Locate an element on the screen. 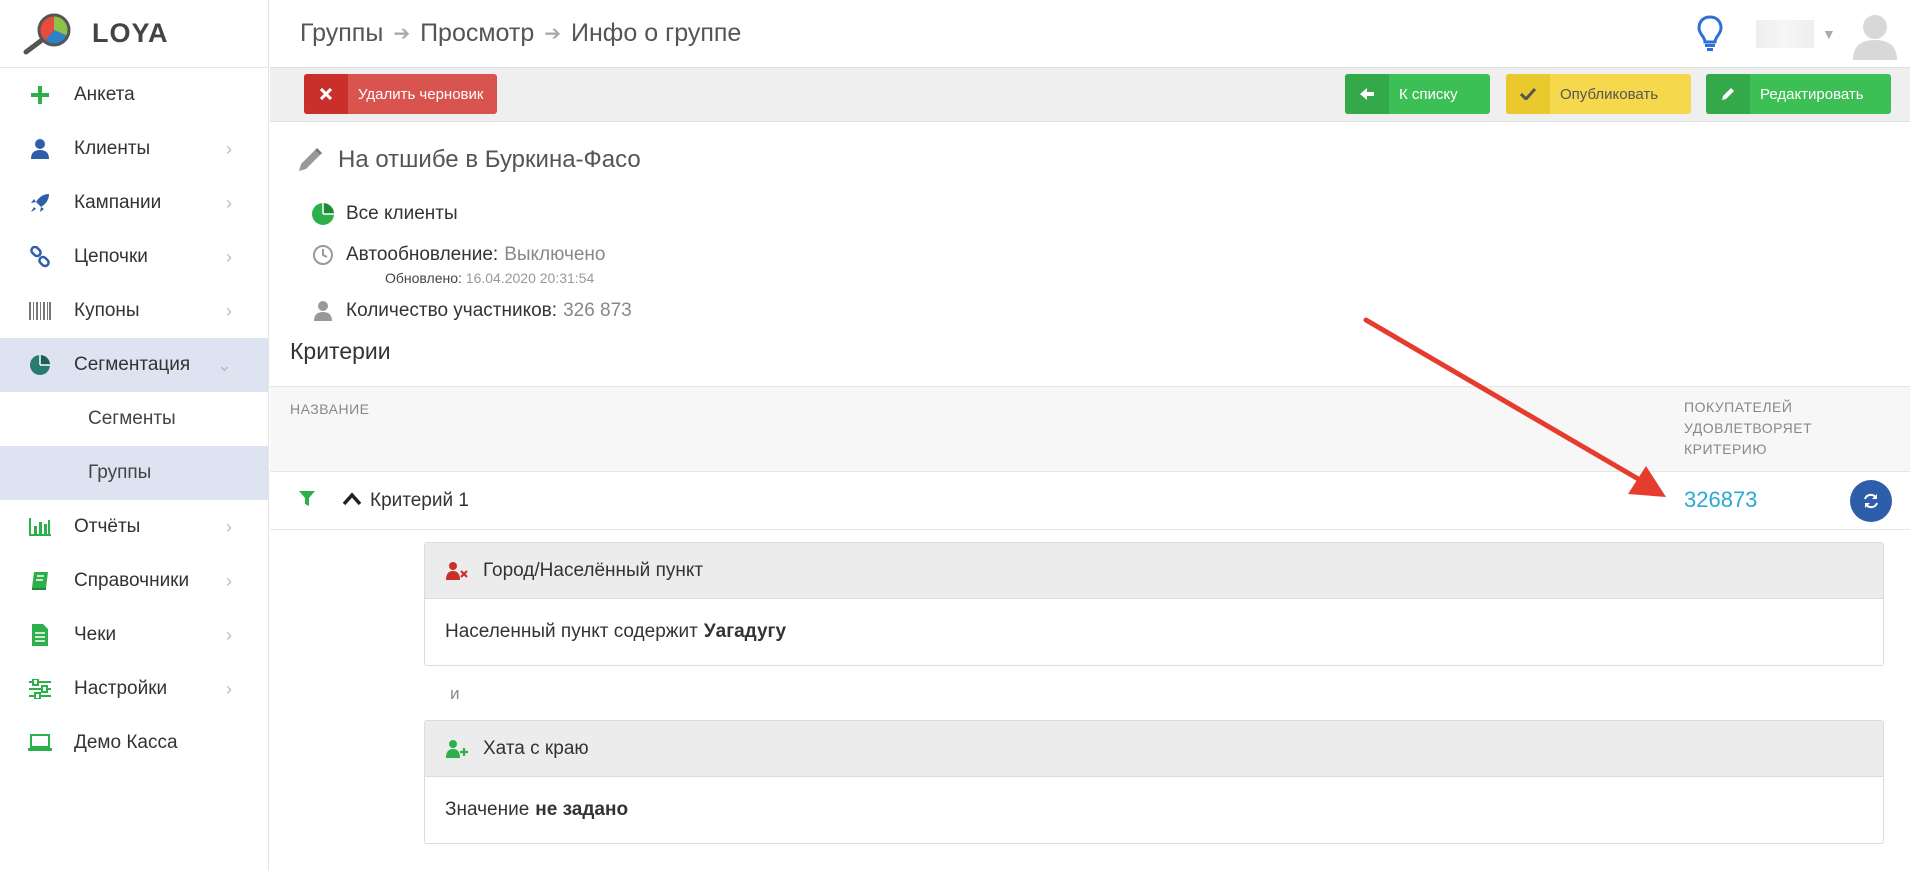 This screenshot has height=870, width=1910. user-remove-icon is located at coordinates (457, 570).